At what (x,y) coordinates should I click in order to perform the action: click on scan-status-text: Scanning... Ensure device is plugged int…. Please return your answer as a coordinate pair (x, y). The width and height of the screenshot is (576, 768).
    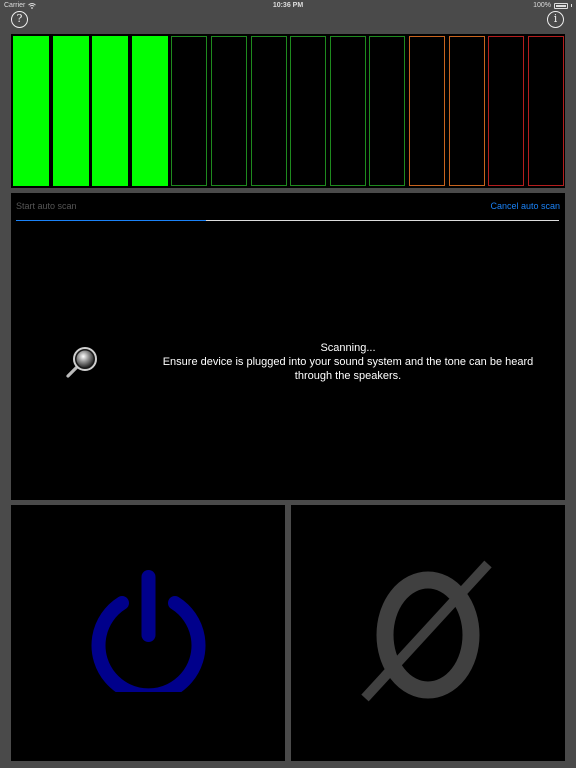
    Looking at the image, I should click on (348, 362).